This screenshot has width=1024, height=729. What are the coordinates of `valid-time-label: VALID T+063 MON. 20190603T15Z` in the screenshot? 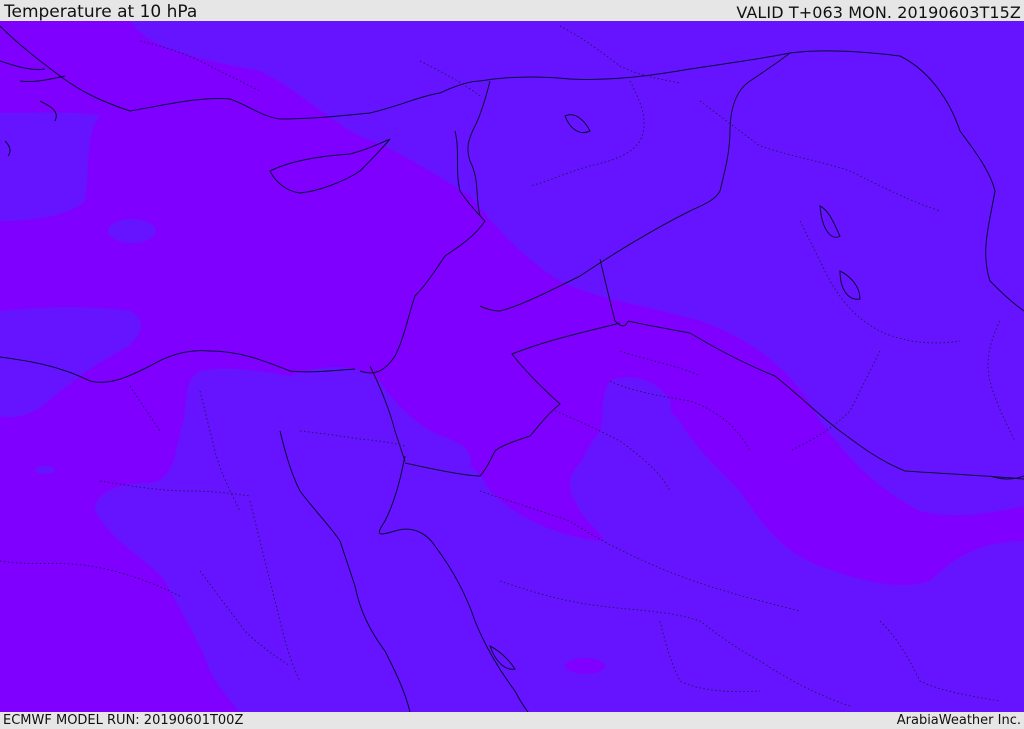 It's located at (878, 12).